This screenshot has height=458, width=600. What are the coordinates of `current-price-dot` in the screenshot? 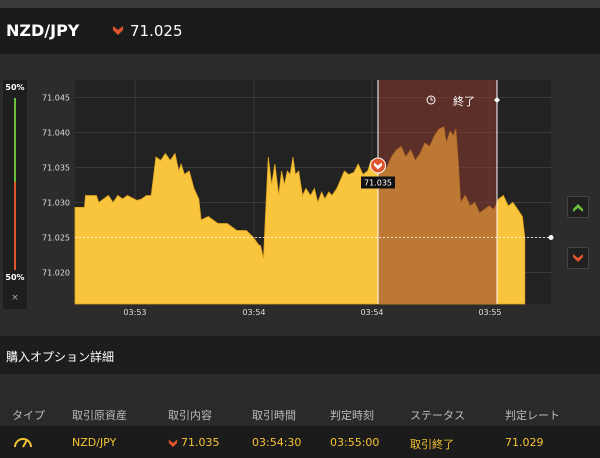 It's located at (551, 237).